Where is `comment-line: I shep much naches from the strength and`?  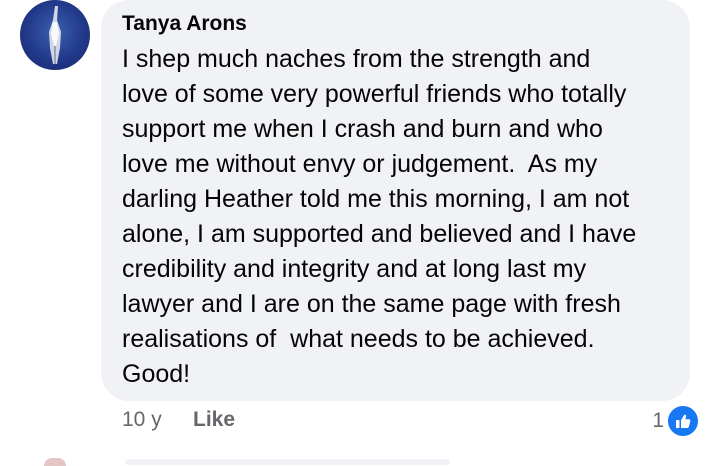 comment-line: I shep much naches from the strength and is located at coordinates (356, 59).